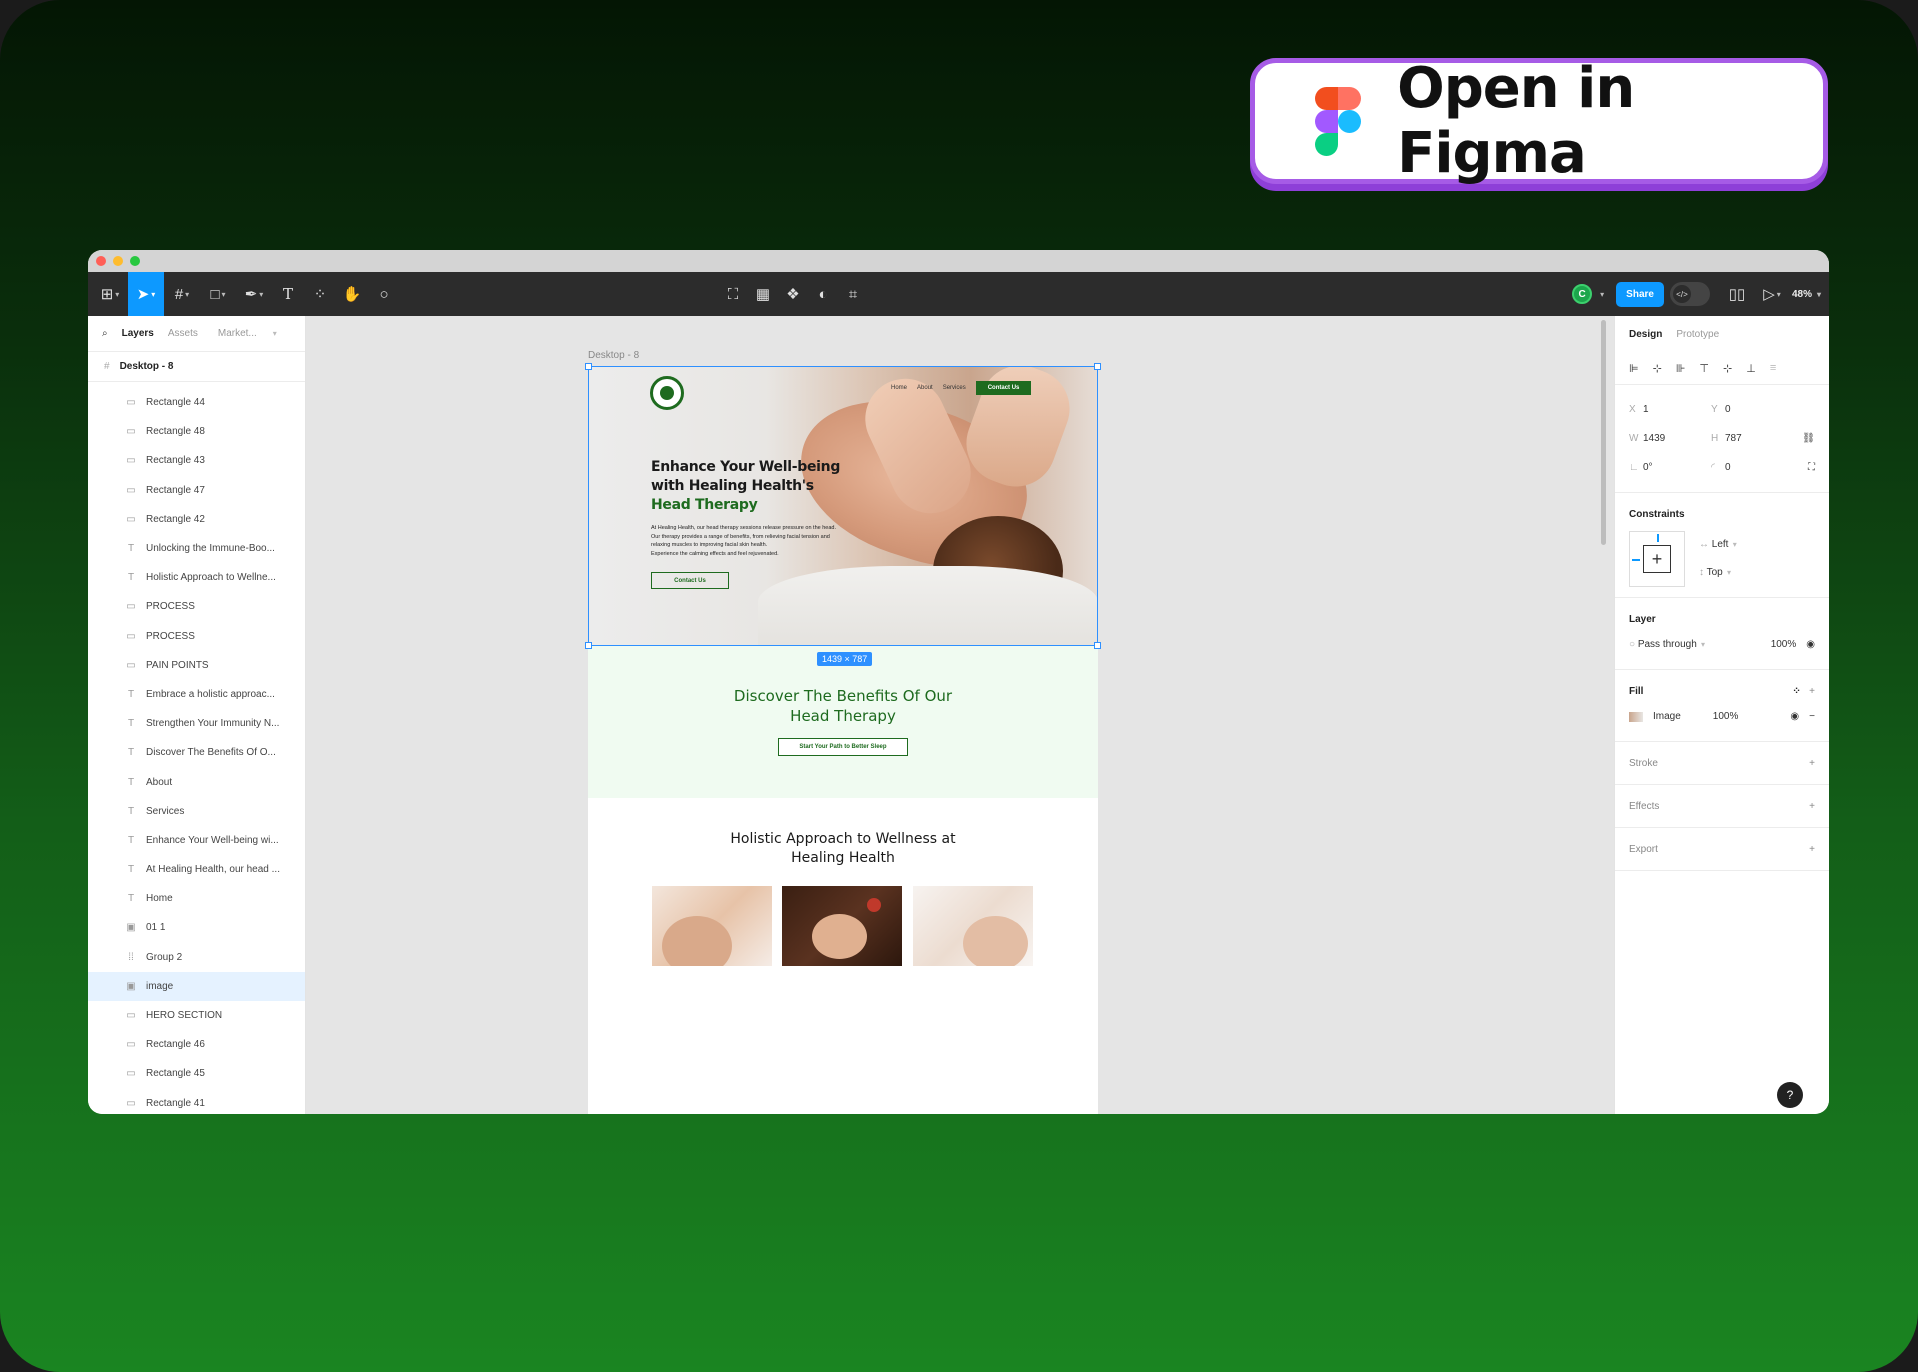 This screenshot has width=1918, height=1372. I want to click on crop-button: ⌗, so click(853, 294).